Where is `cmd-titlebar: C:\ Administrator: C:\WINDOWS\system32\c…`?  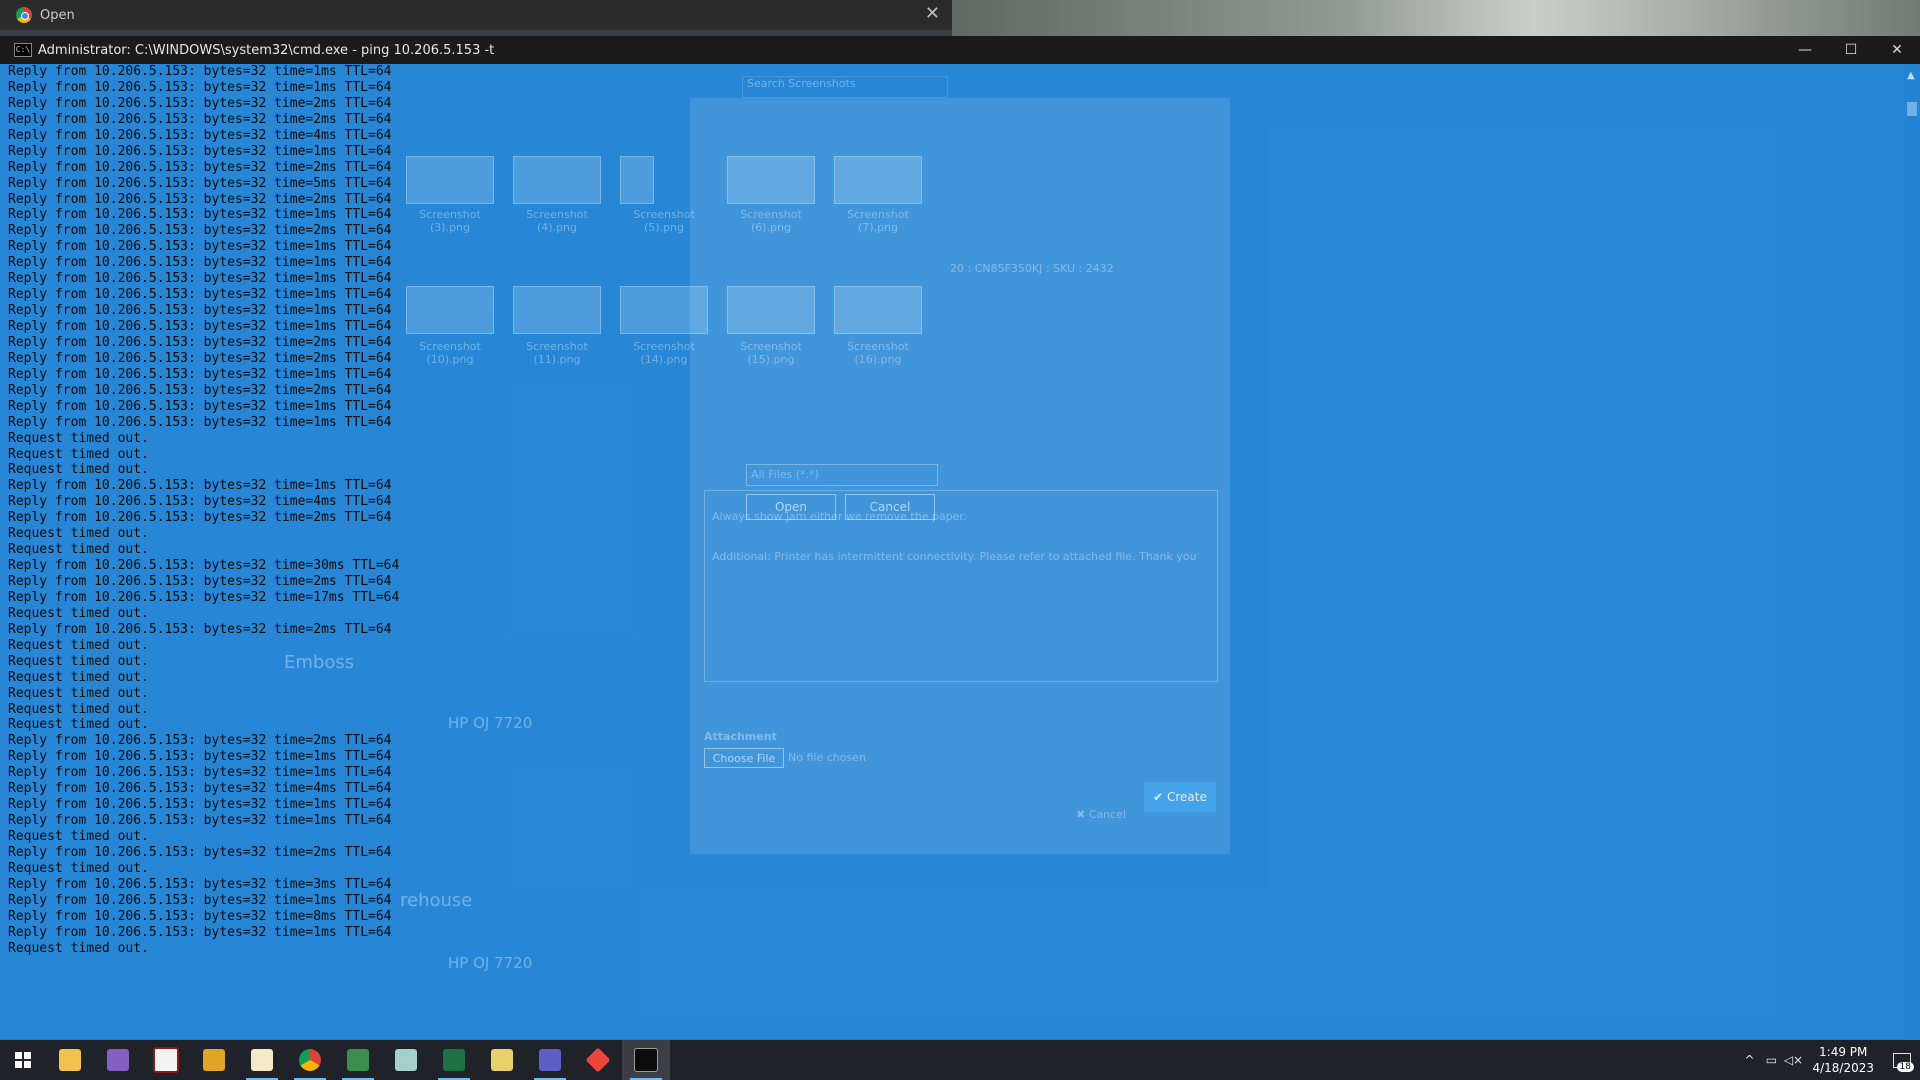
cmd-titlebar: C:\ Administrator: C:\WINDOWS\system32\c… is located at coordinates (960, 50).